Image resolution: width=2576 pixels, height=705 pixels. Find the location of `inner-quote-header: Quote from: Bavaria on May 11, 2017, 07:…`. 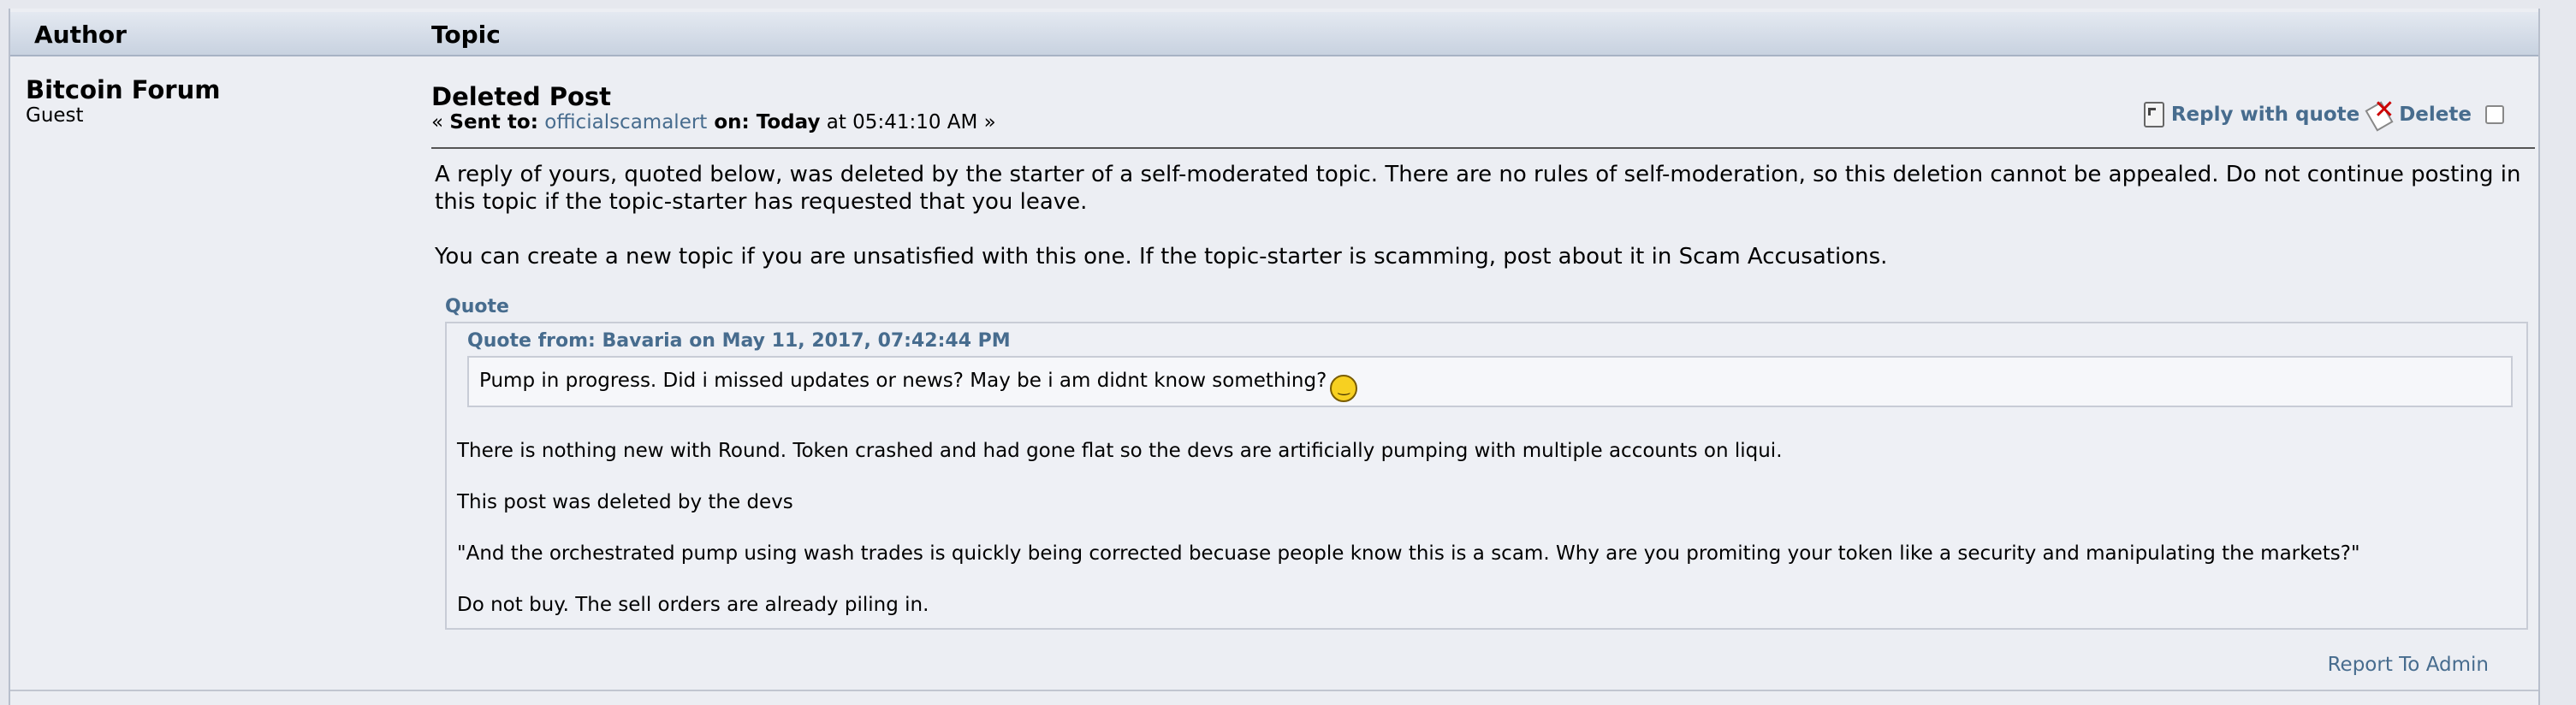

inner-quote-header: Quote from: Bavaria on May 11, 2017, 07:… is located at coordinates (739, 341).